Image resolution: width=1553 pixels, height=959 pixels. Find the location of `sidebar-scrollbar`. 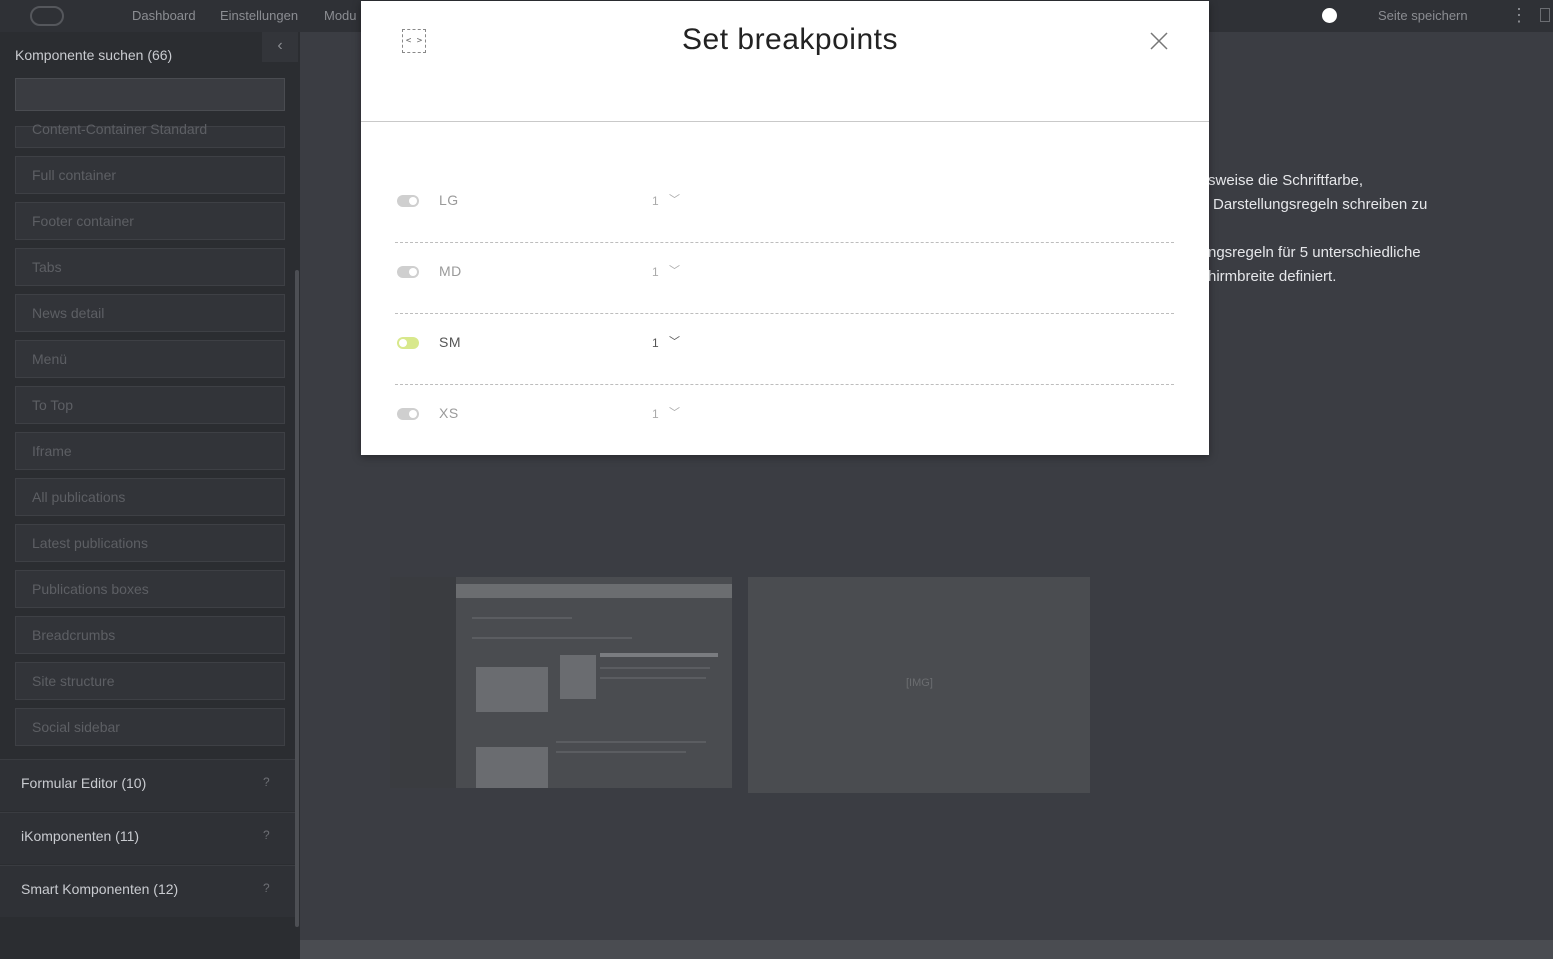

sidebar-scrollbar is located at coordinates (297, 598).